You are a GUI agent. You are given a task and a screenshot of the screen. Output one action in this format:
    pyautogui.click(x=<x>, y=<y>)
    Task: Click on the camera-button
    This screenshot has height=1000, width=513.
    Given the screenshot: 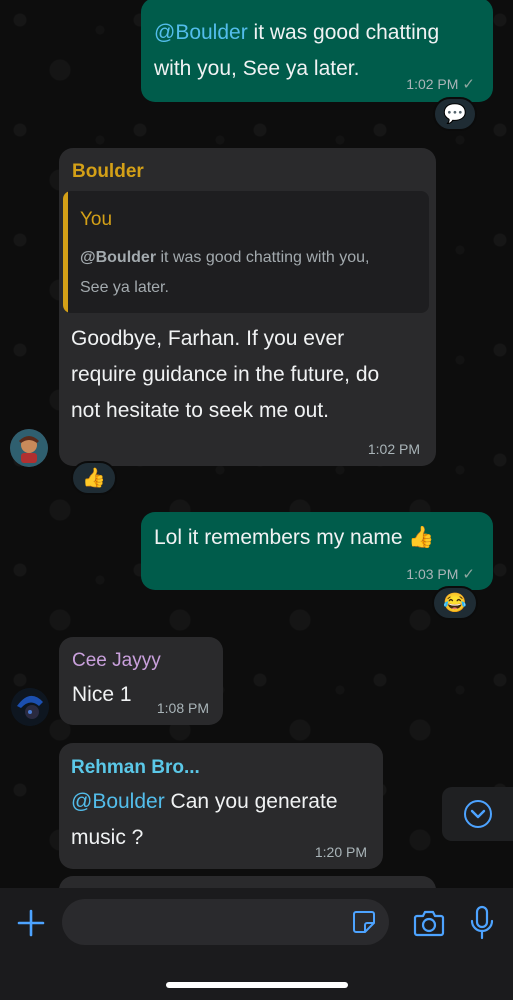 What is the action you would take?
    pyautogui.click(x=429, y=923)
    